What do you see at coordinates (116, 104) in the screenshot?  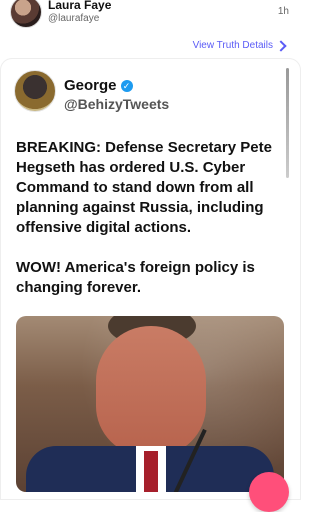 I see `quoted-author-handle: @BehizyTweets` at bounding box center [116, 104].